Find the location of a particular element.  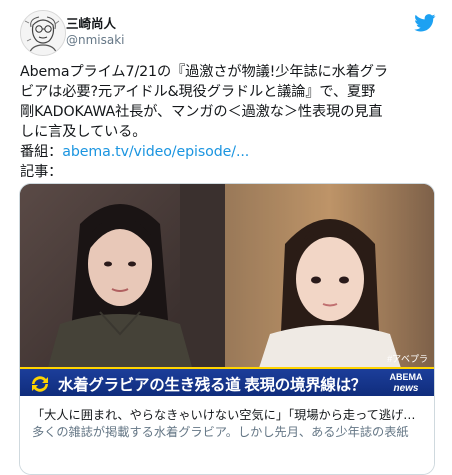

tweet-line: ビアは必要?元アイドル&現役グラドルと議論』で、夏野 is located at coordinates (198, 92).